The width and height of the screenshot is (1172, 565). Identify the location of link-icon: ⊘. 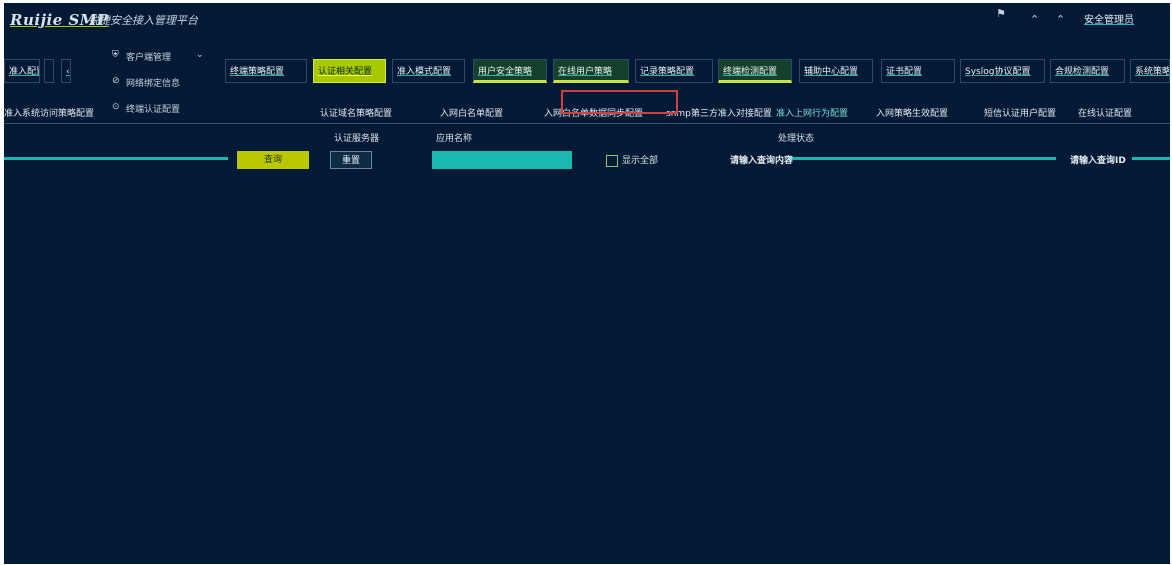
(116, 81).